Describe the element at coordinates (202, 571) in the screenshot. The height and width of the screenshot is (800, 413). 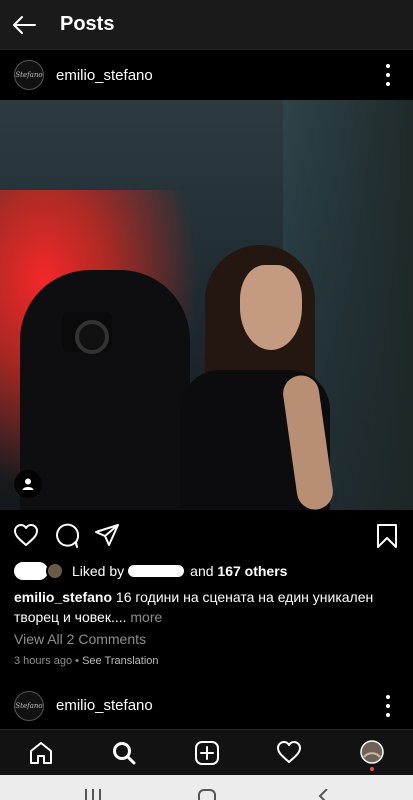
I see `and-label: and` at that location.